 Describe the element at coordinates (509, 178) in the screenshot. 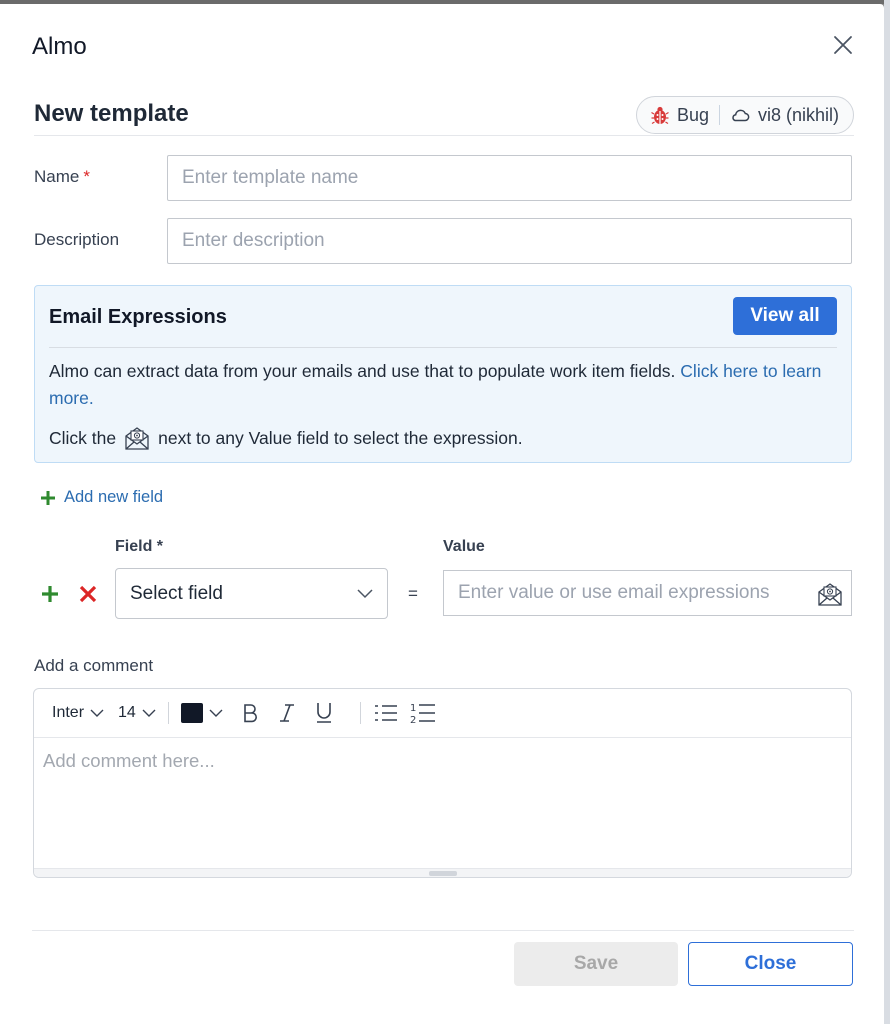

I see `template-name-input` at that location.